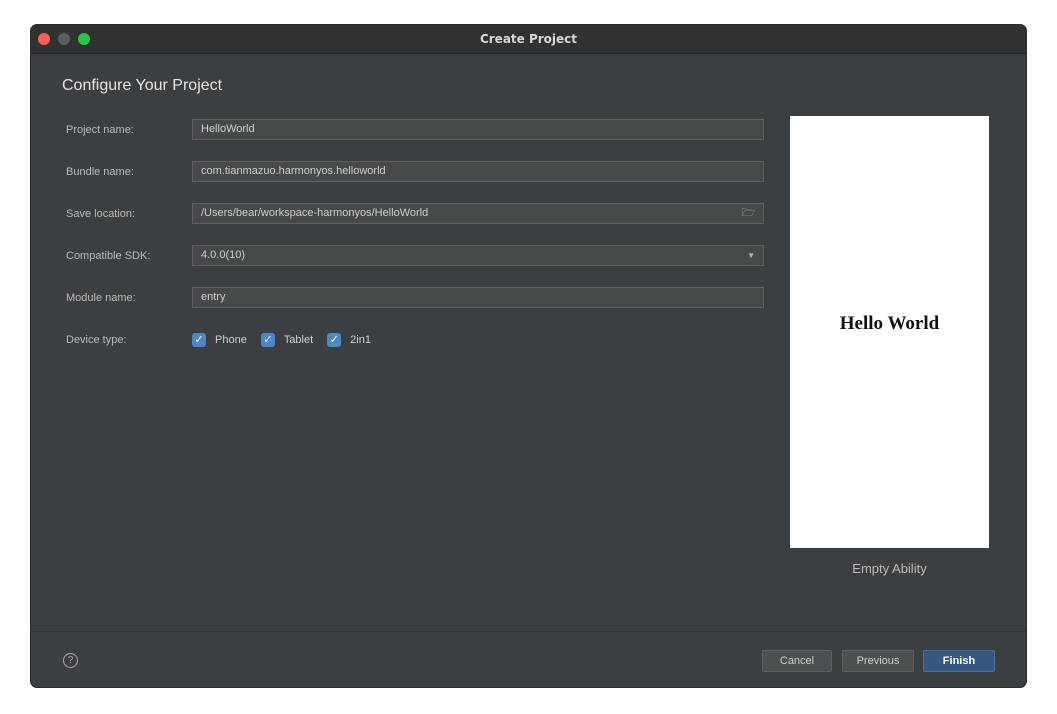 The image size is (1057, 714). What do you see at coordinates (889, 568) in the screenshot?
I see `template-name: Empty Ability` at bounding box center [889, 568].